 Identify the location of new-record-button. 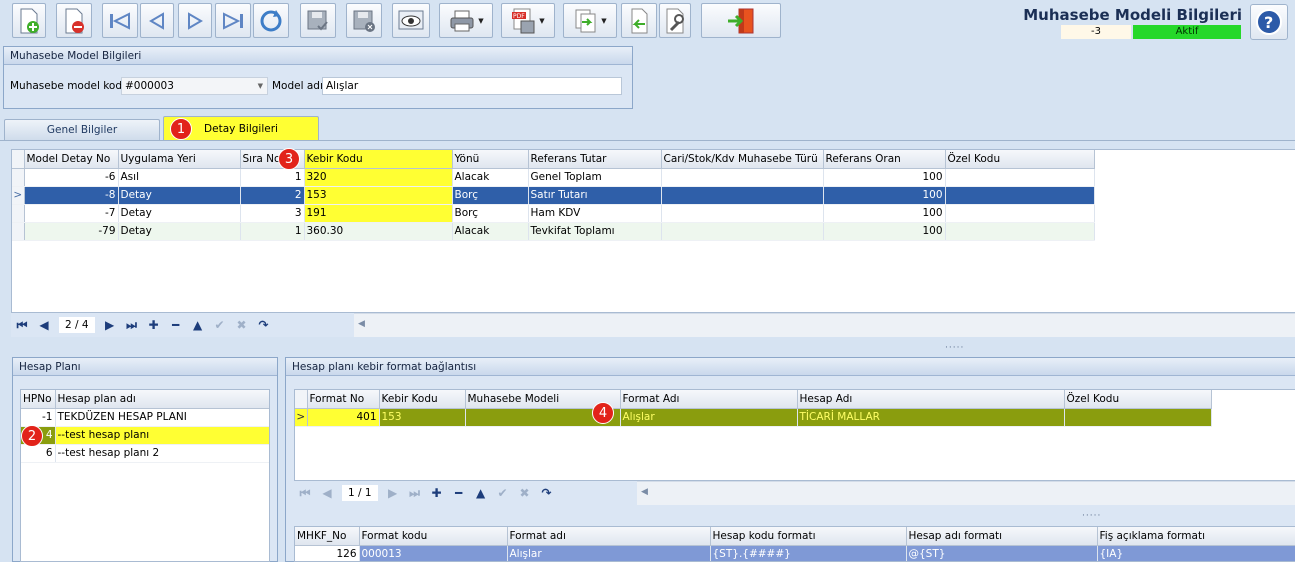
(29, 20).